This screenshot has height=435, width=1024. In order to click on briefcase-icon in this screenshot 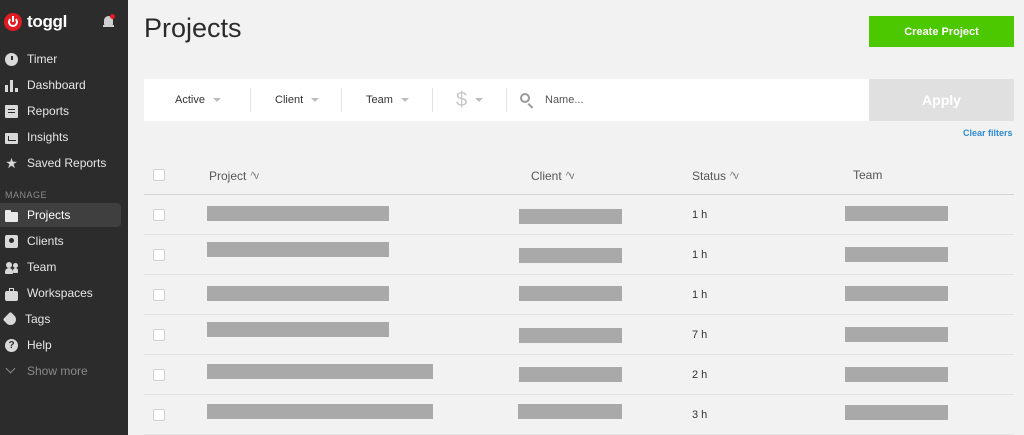, I will do `click(11, 294)`.